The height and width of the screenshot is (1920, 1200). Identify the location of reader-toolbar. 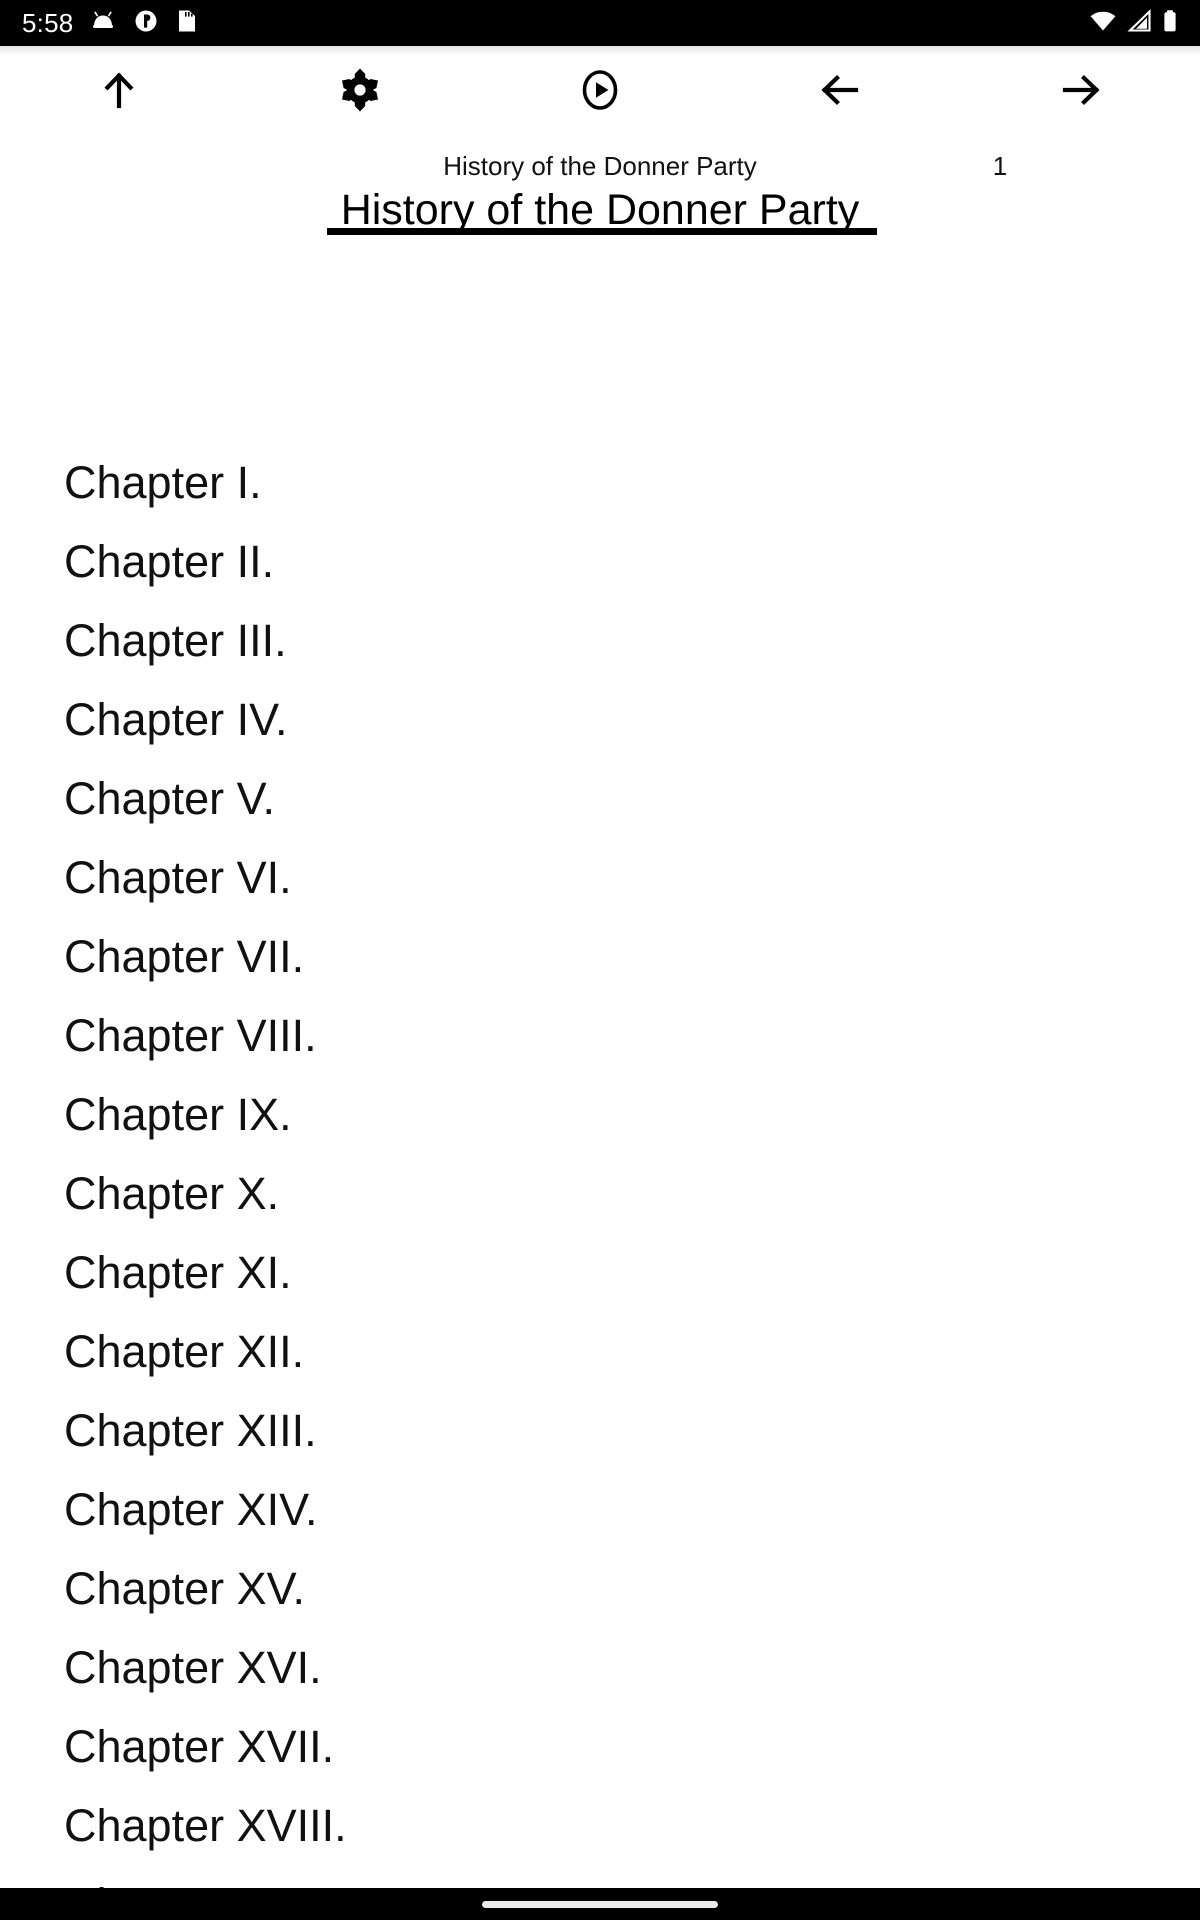
(600, 89).